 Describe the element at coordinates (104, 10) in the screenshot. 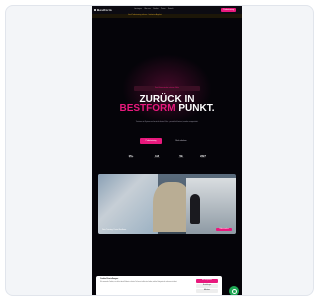

I see `site-logo: Bestform` at that location.